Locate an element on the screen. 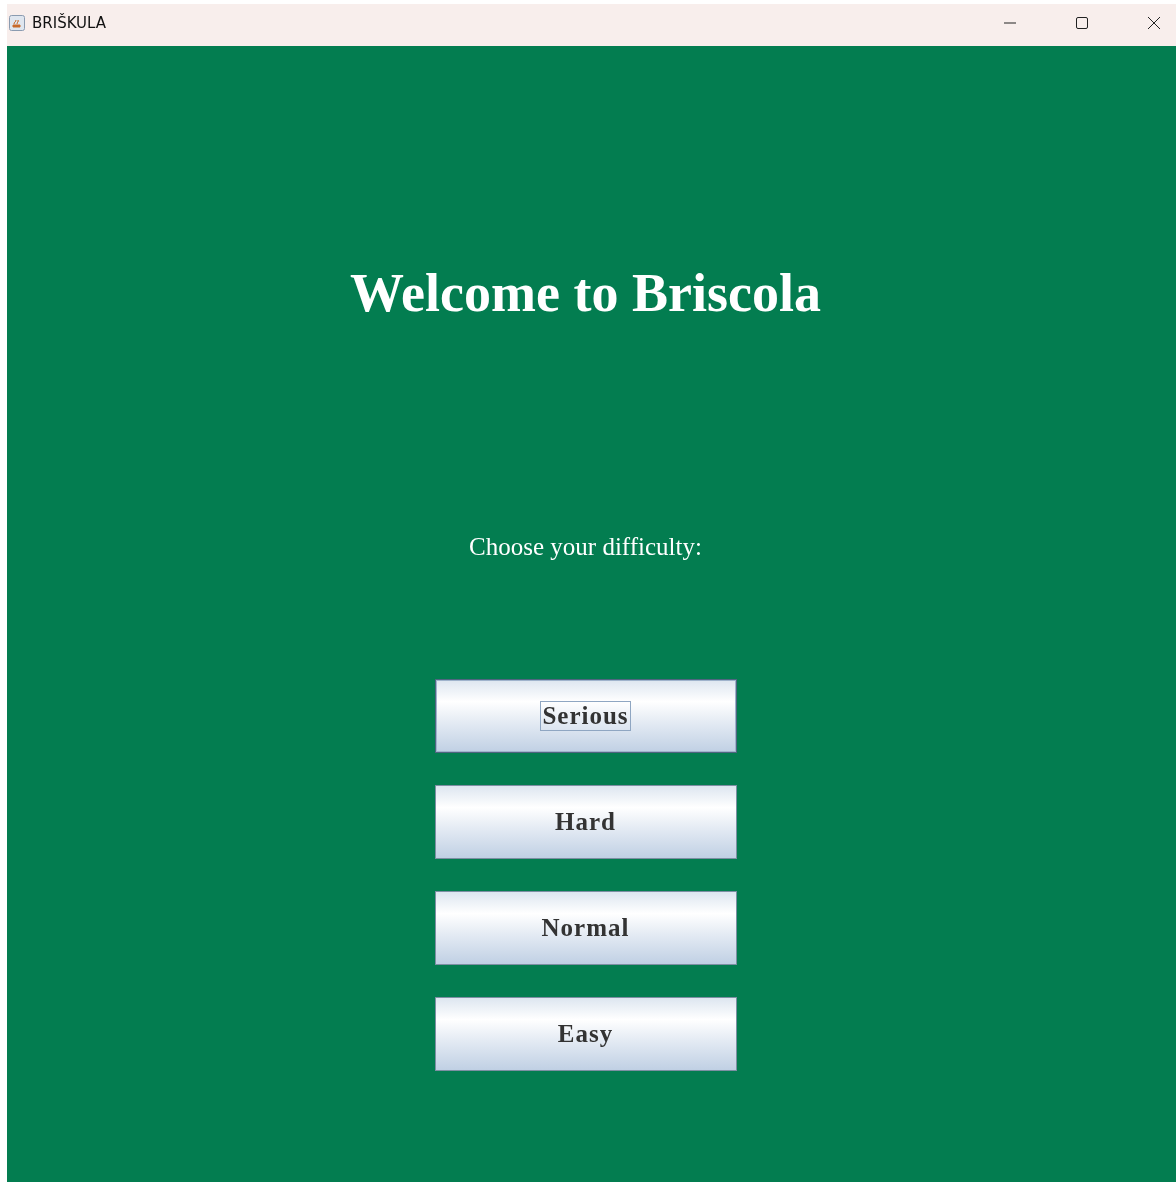  welcome-heading: Welcome to Briscola is located at coordinates (585, 293).